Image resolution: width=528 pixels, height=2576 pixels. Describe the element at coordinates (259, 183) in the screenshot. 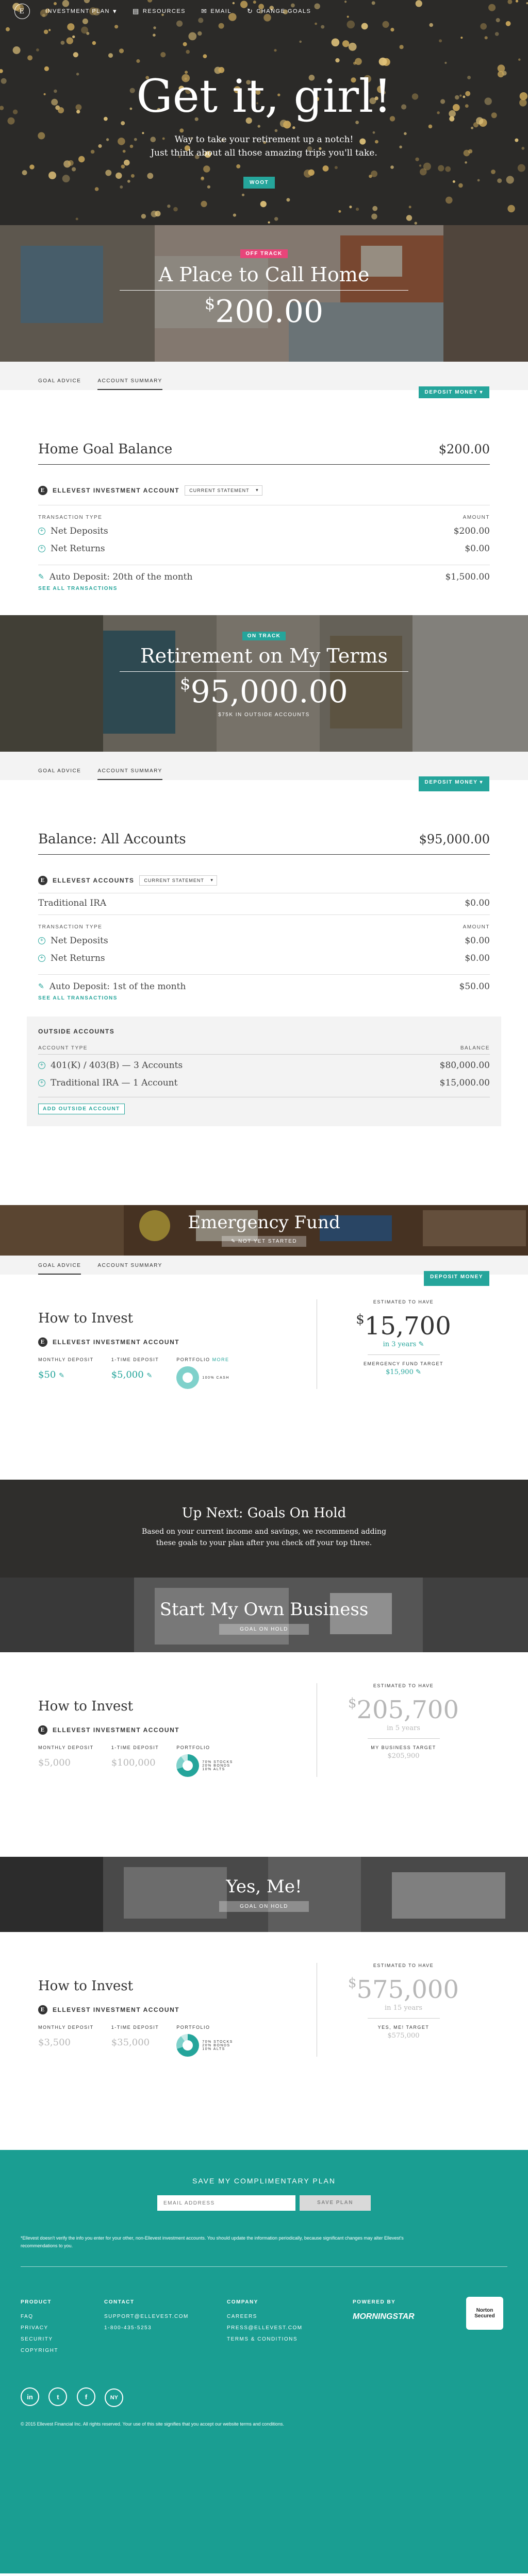

I see `woot-button: WOOT` at that location.